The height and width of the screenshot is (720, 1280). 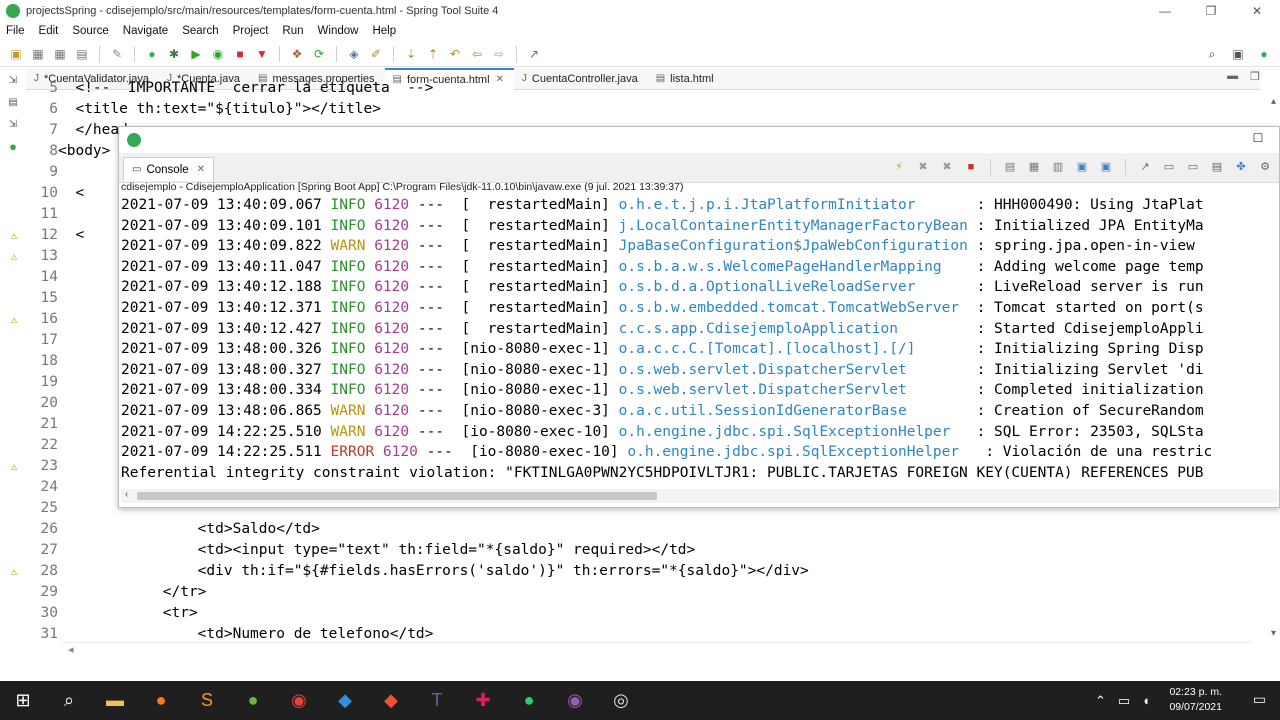 What do you see at coordinates (16, 54) in the screenshot?
I see `new-icon: ▣` at bounding box center [16, 54].